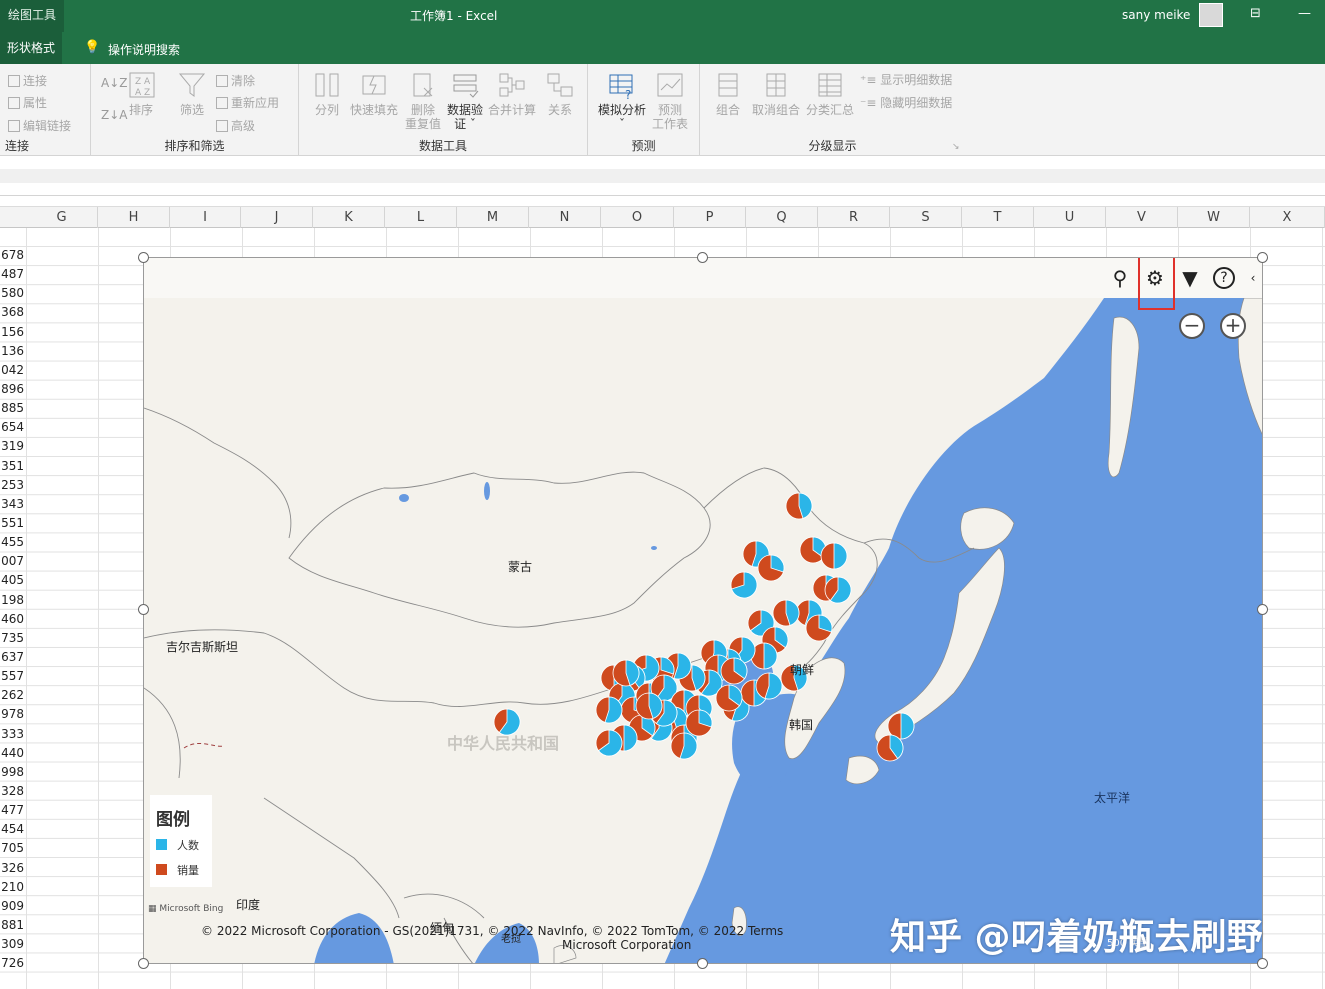 This screenshot has width=1325, height=989. I want to click on cell-value: 198, so click(12, 600).